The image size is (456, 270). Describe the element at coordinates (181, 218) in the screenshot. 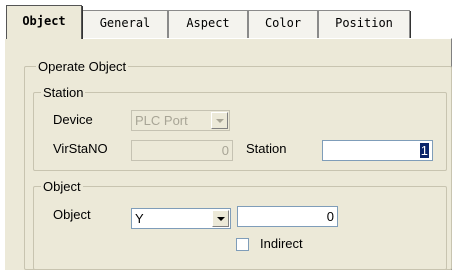

I see `object-type-combo: Y` at that location.